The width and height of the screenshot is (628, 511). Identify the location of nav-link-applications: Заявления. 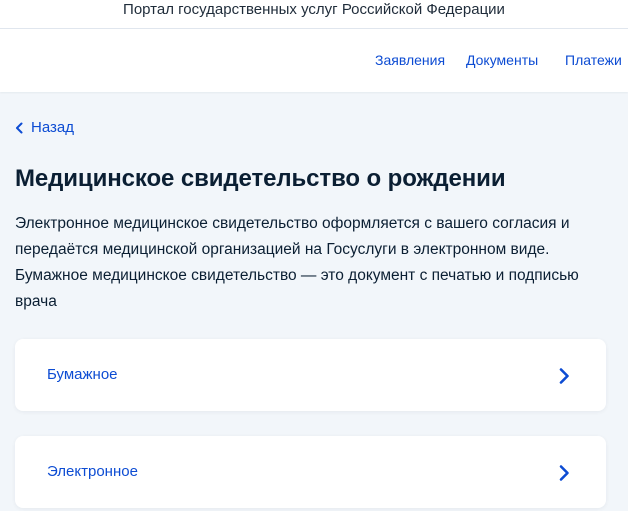
(410, 60).